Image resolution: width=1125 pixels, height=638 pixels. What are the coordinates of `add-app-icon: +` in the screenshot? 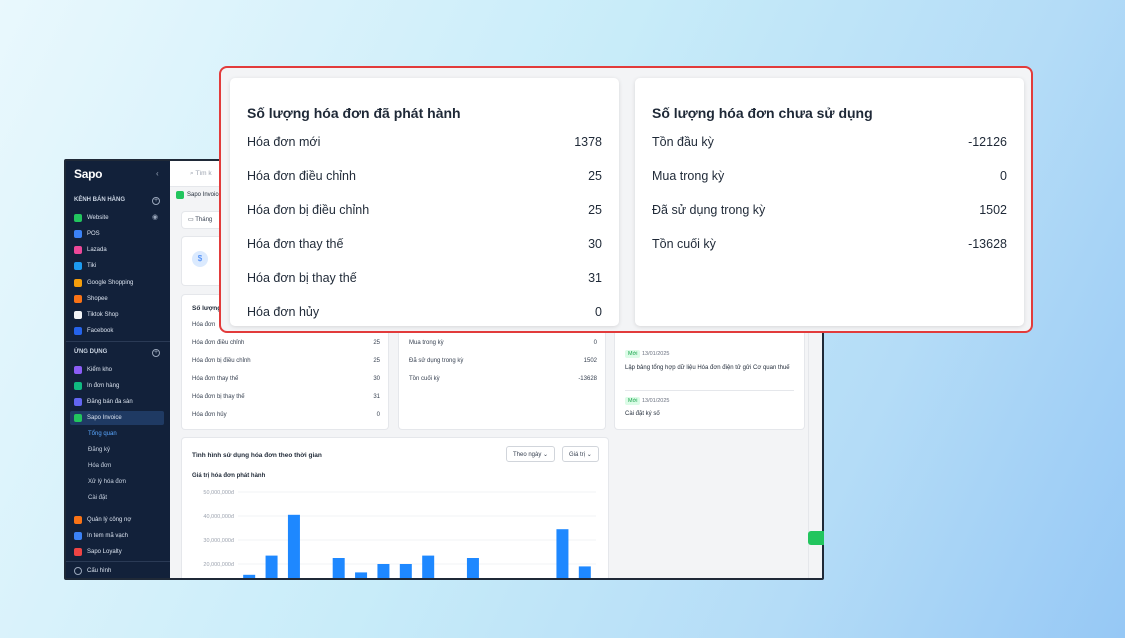 It's located at (156, 353).